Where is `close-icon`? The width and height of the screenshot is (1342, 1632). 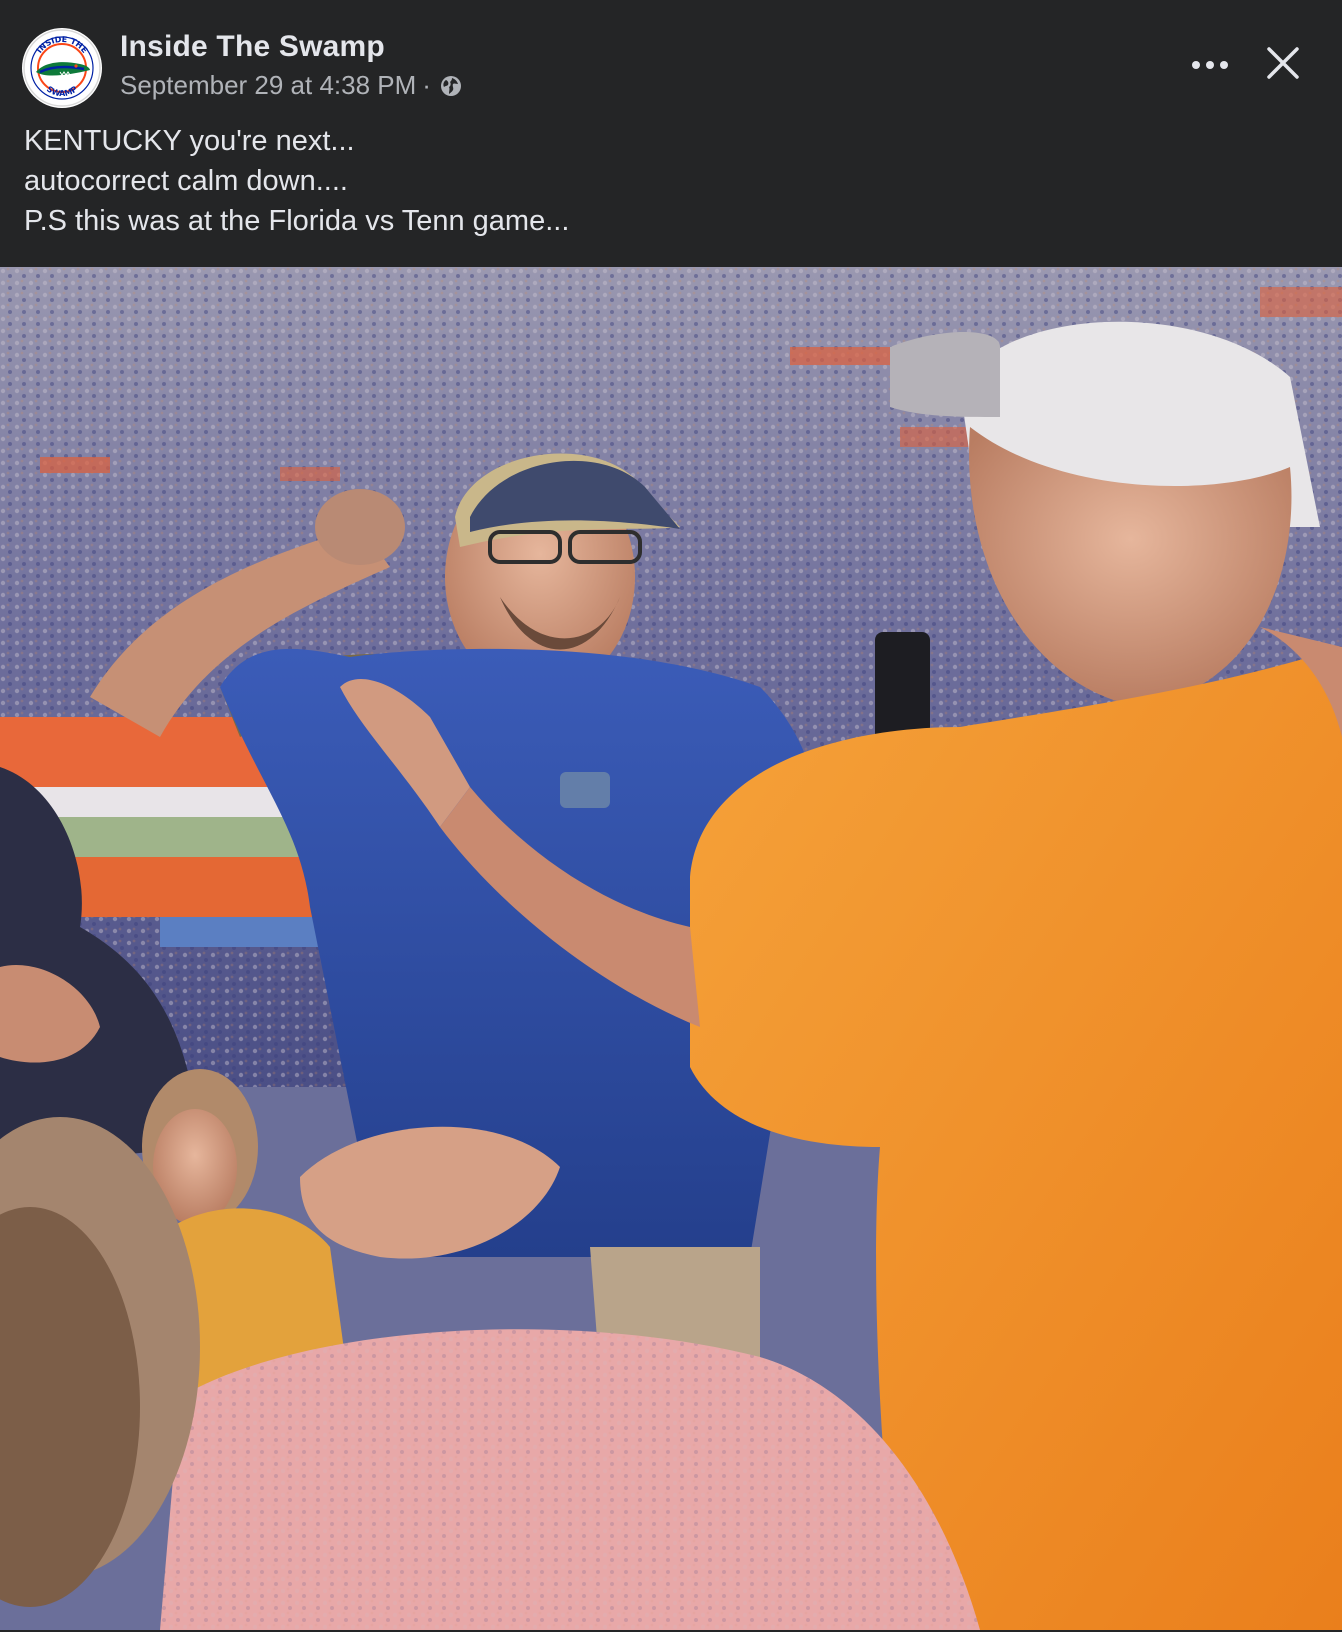
close-icon is located at coordinates (1283, 63).